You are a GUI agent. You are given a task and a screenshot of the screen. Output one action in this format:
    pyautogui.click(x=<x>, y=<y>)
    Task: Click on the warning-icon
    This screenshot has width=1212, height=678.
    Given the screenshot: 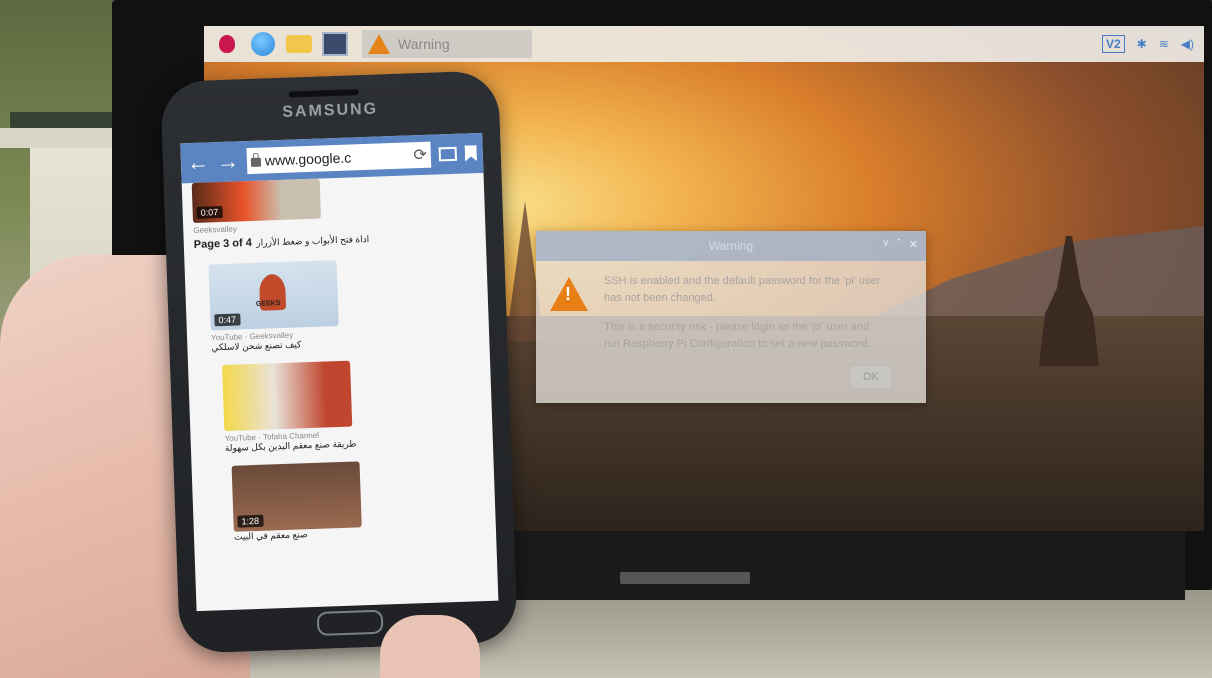 What is the action you would take?
    pyautogui.click(x=379, y=44)
    